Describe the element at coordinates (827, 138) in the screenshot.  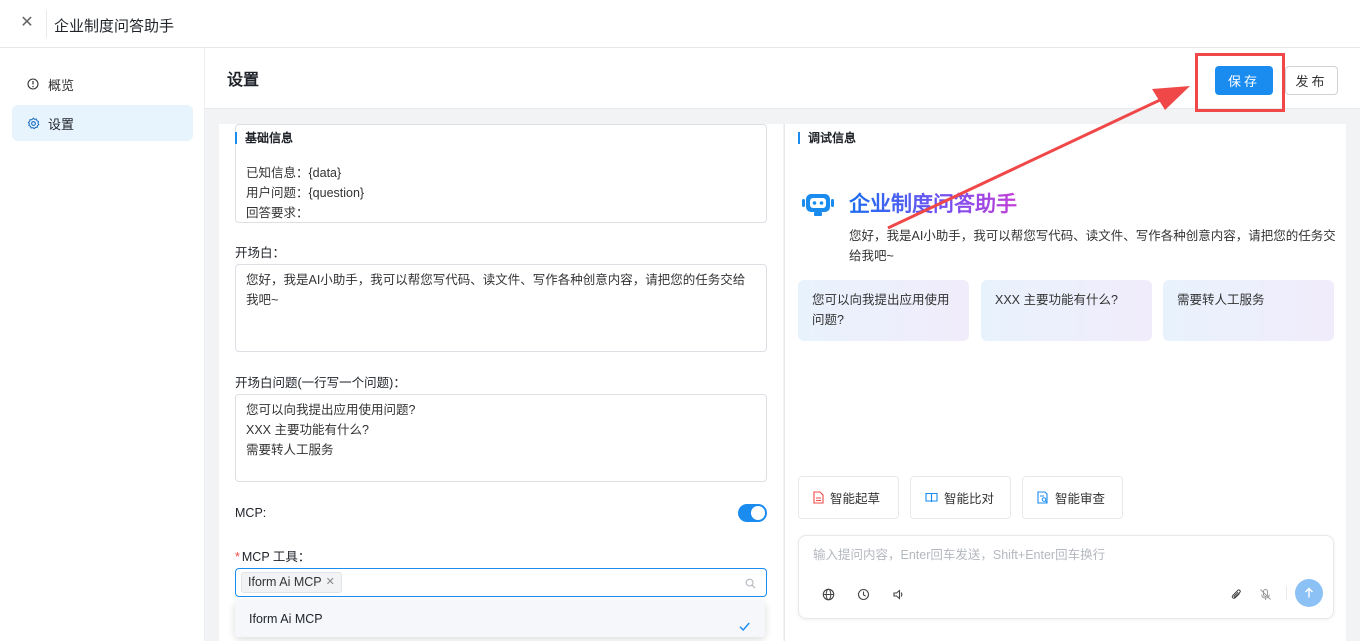
I see `section-title-debug: 调试信息` at that location.